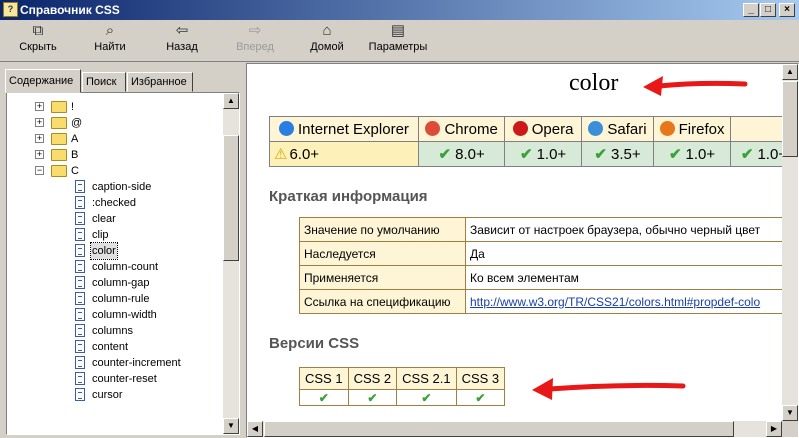 The width and height of the screenshot is (799, 438). Describe the element at coordinates (112, 203) in the screenshot. I see `tree-item: :checked` at that location.